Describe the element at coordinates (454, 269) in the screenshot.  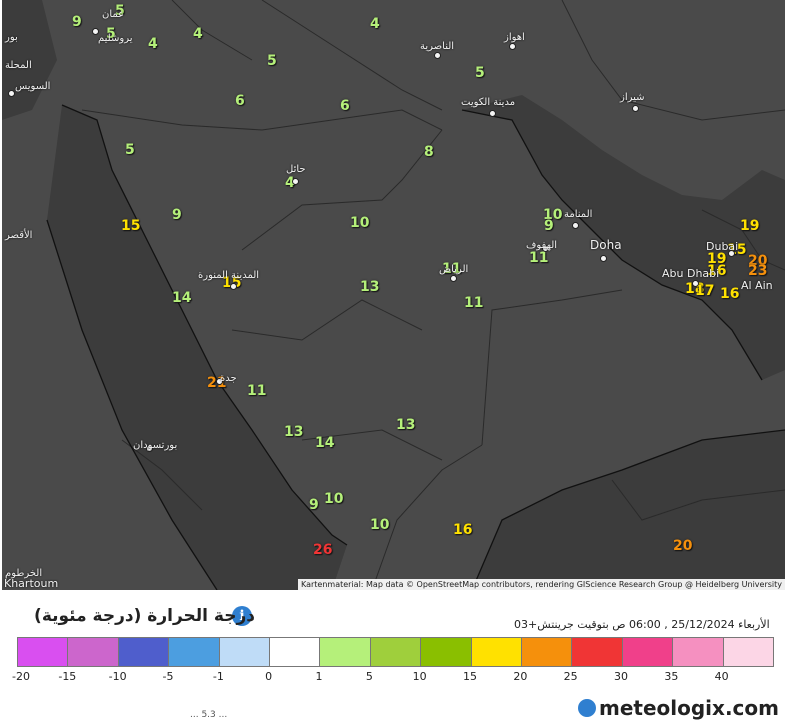
I see `place-label: الرياض` at that location.